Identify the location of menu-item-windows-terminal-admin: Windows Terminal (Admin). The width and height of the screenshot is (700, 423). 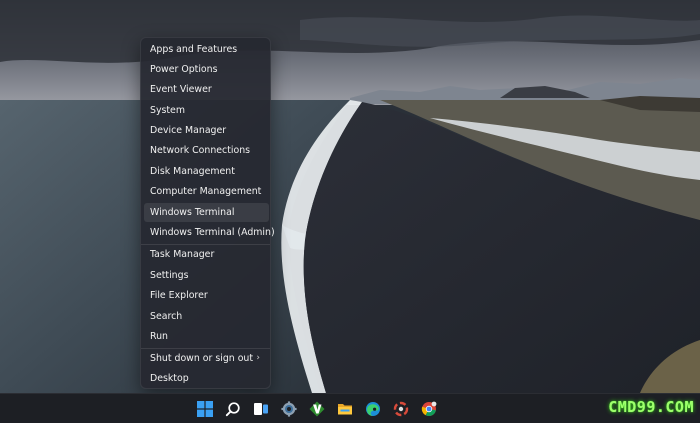
(209, 232).